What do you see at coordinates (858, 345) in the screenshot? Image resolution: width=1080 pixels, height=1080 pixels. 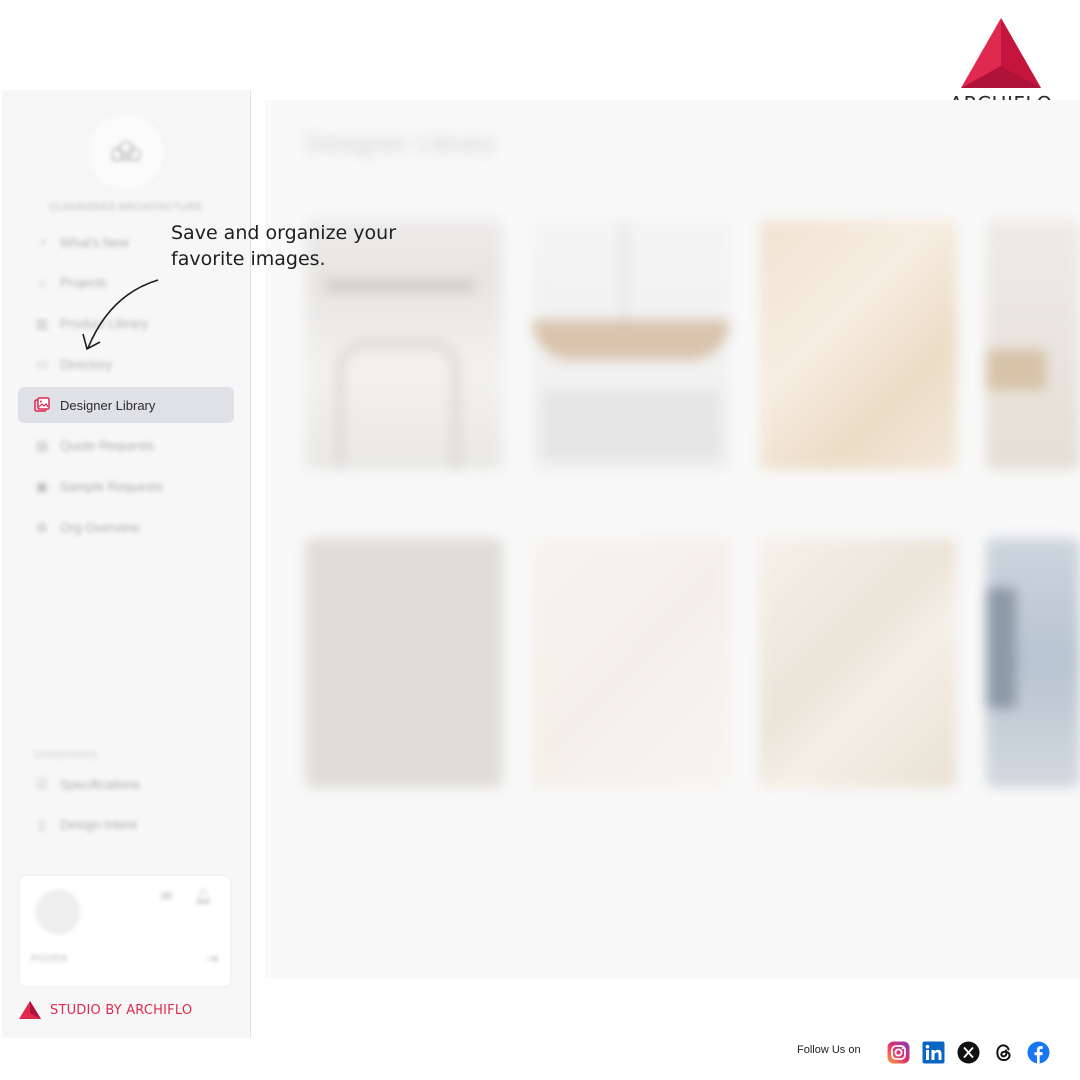 I see `library-tile-beige-marble` at bounding box center [858, 345].